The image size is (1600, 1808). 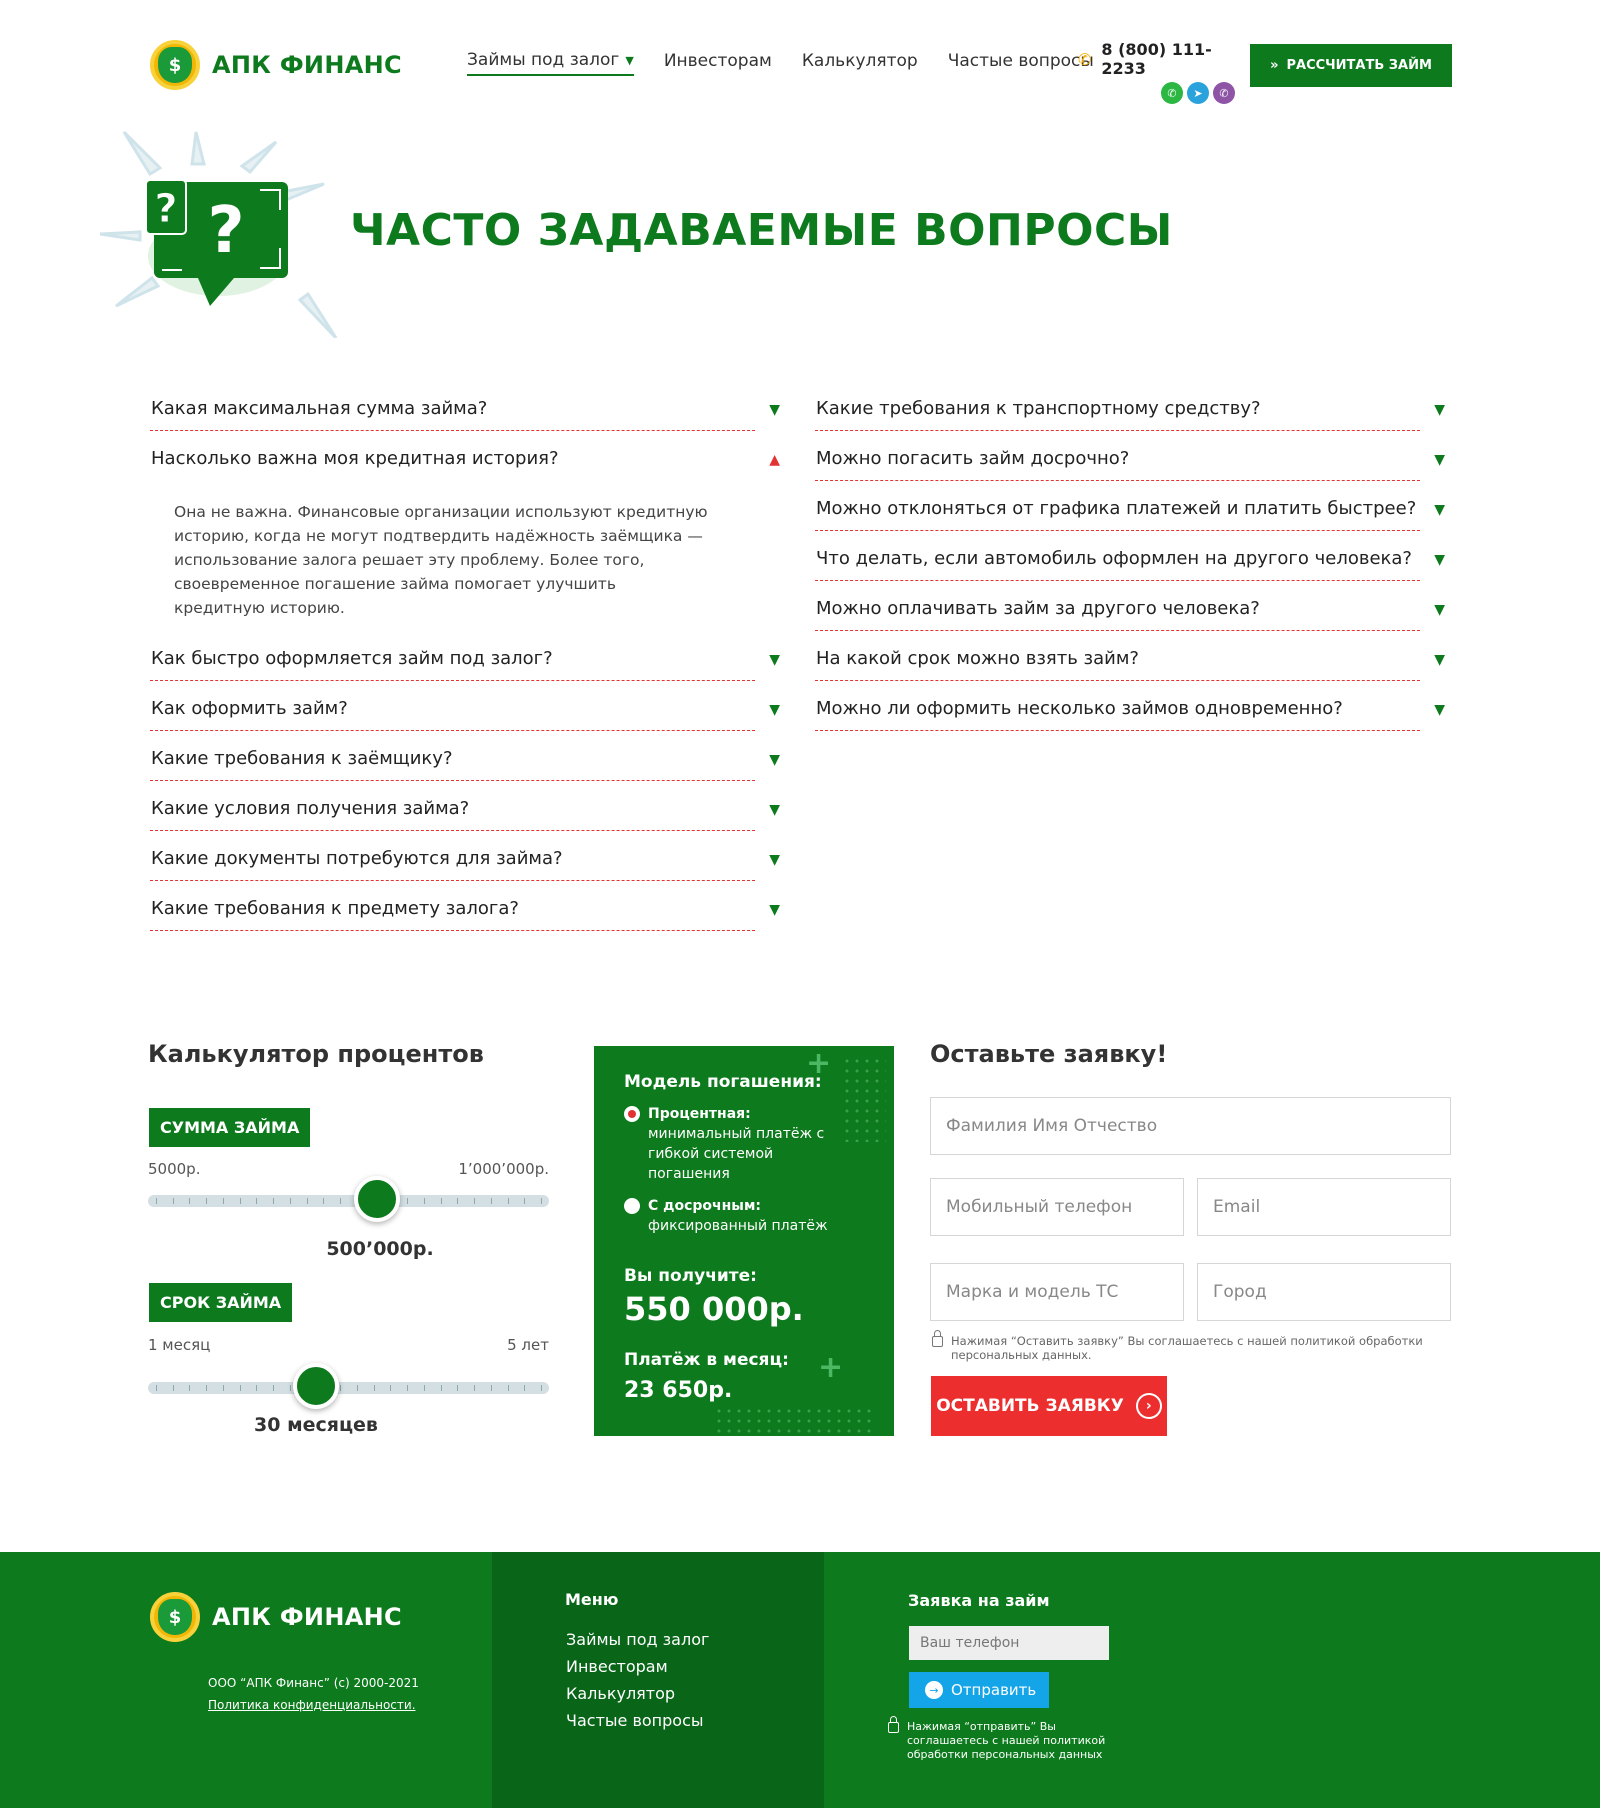 I want to click on footer-link-faq: Частые вопросы, so click(x=637, y=1720).